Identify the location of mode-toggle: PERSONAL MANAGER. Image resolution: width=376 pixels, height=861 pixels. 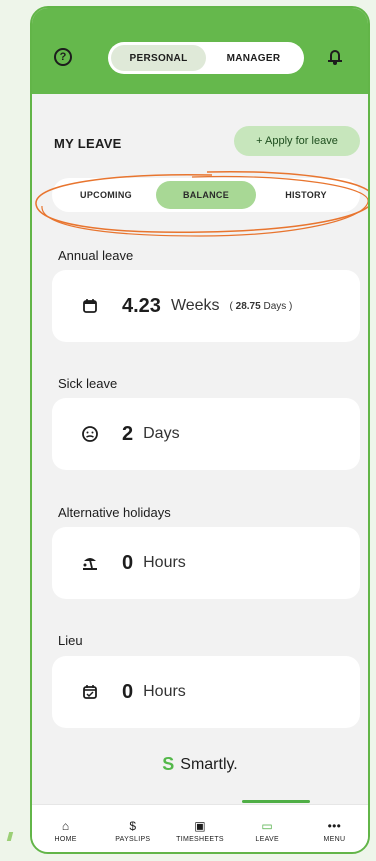
(206, 58).